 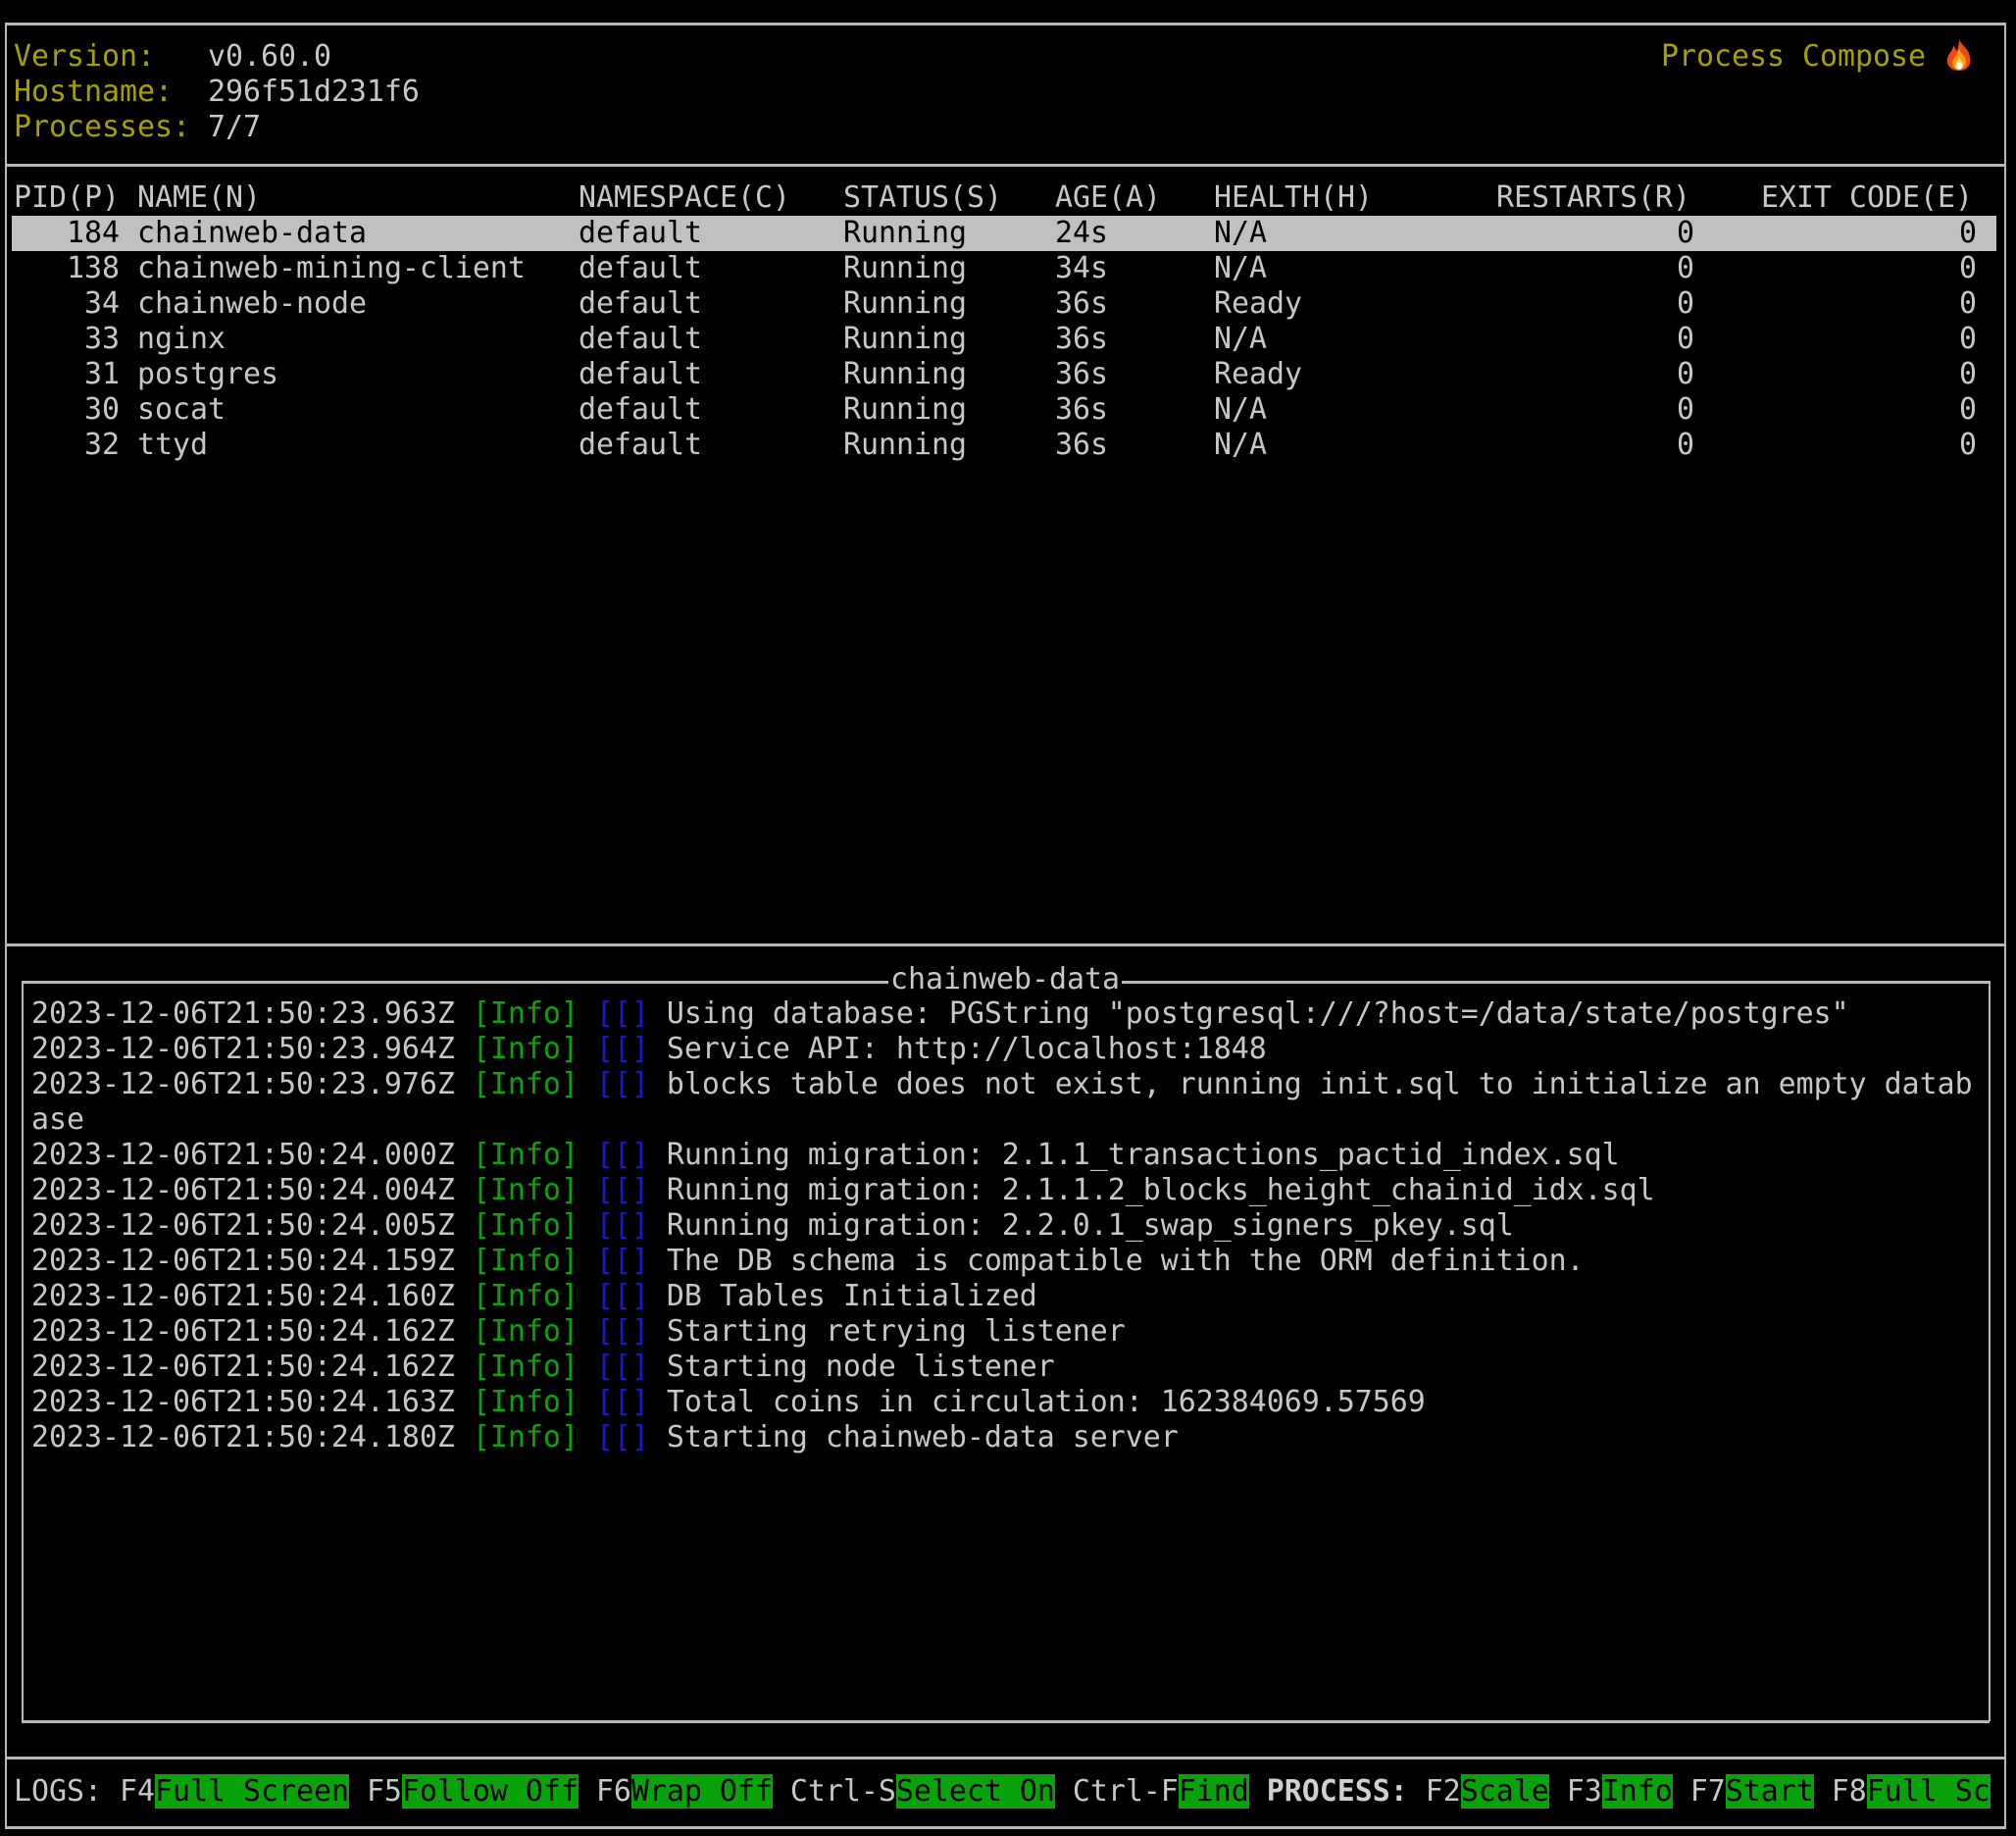 What do you see at coordinates (1005, 945) in the screenshot?
I see `panel-separator` at bounding box center [1005, 945].